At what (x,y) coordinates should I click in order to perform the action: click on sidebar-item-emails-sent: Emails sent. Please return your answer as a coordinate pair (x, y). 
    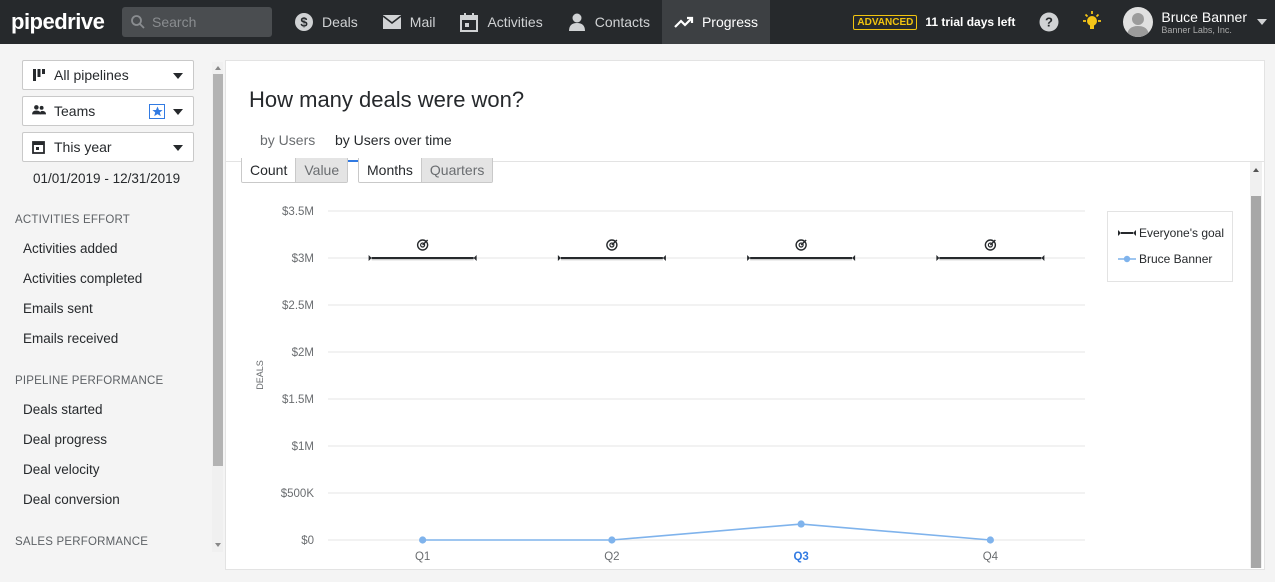
    Looking at the image, I should click on (58, 308).